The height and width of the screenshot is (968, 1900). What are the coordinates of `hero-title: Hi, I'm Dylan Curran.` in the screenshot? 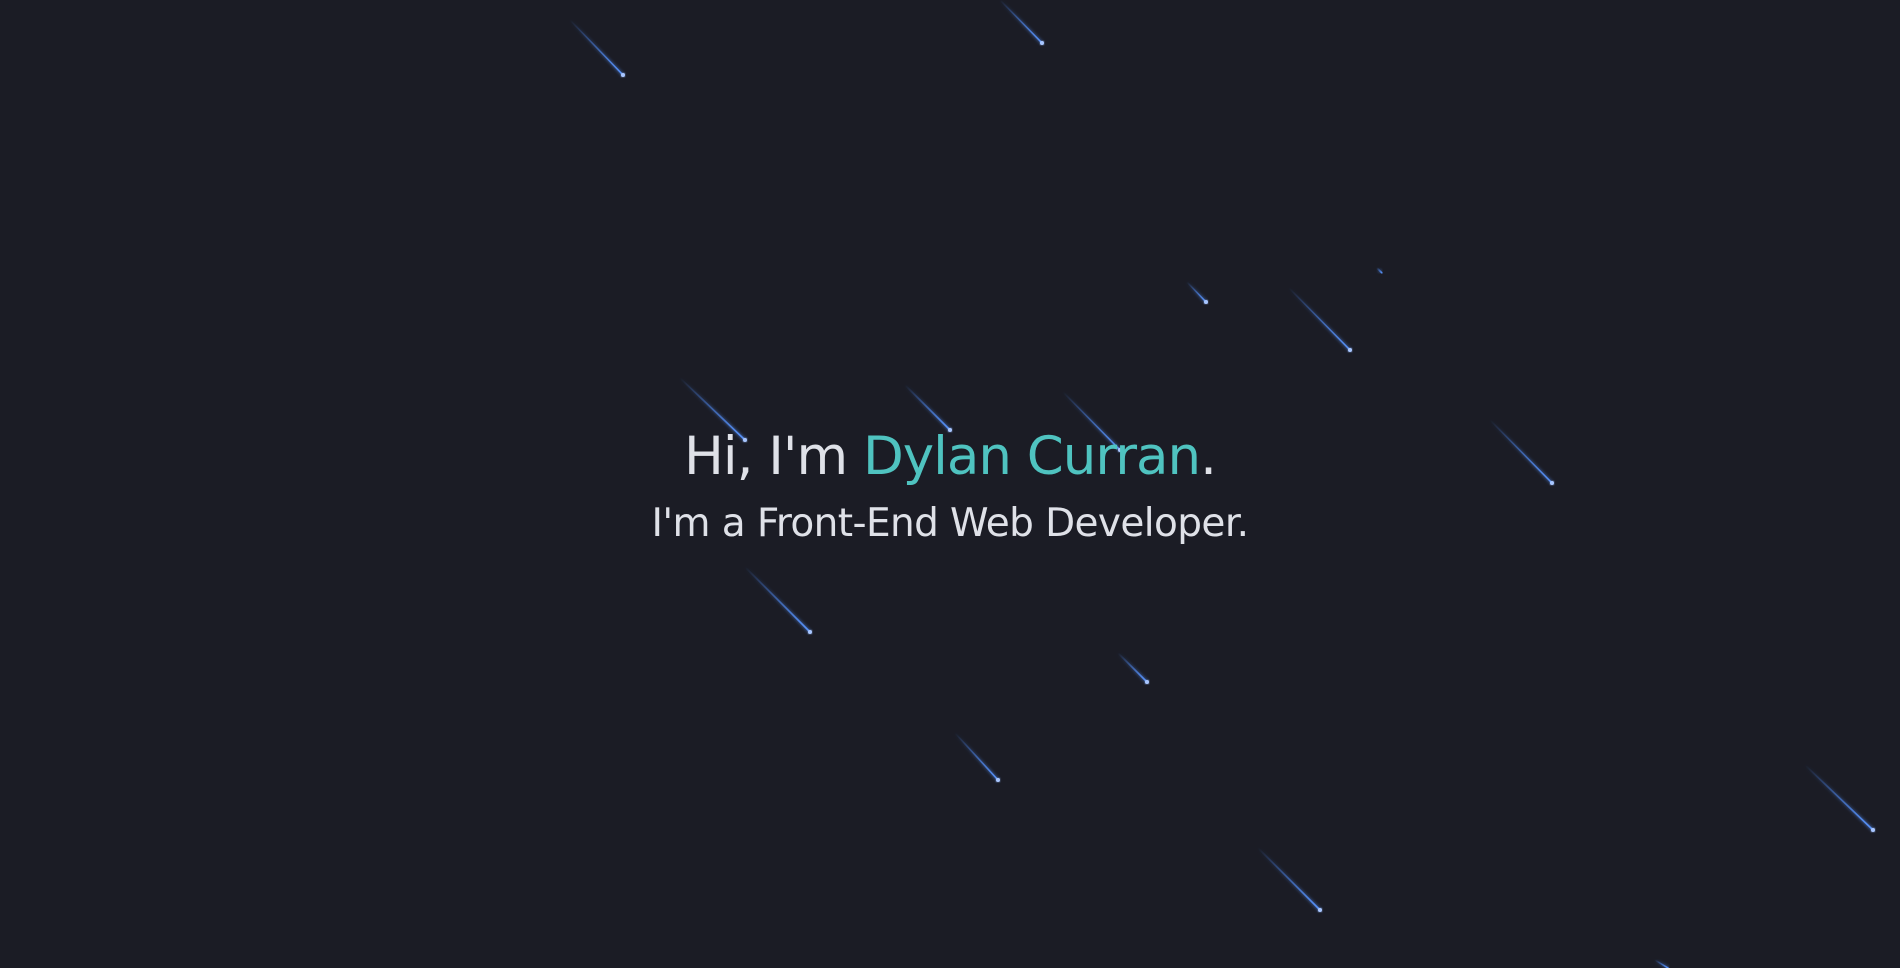 It's located at (950, 457).